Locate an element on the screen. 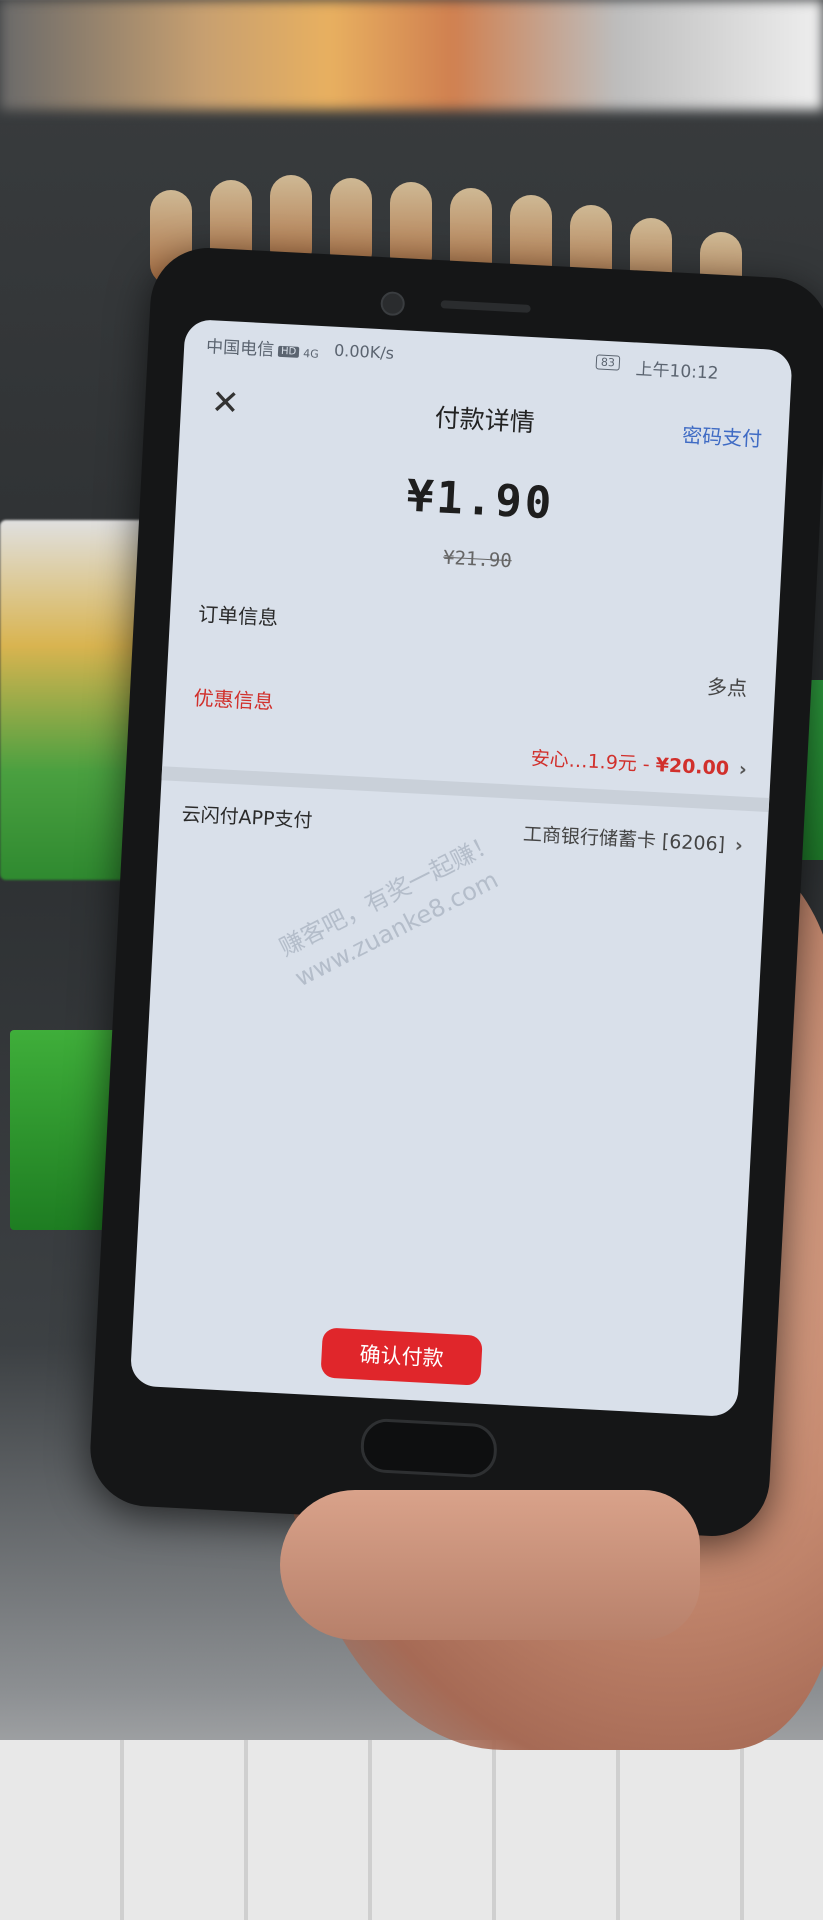 This screenshot has width=823, height=1920. discount-selector: 安心…1.9元 - ¥20.00 › is located at coordinates (638, 763).